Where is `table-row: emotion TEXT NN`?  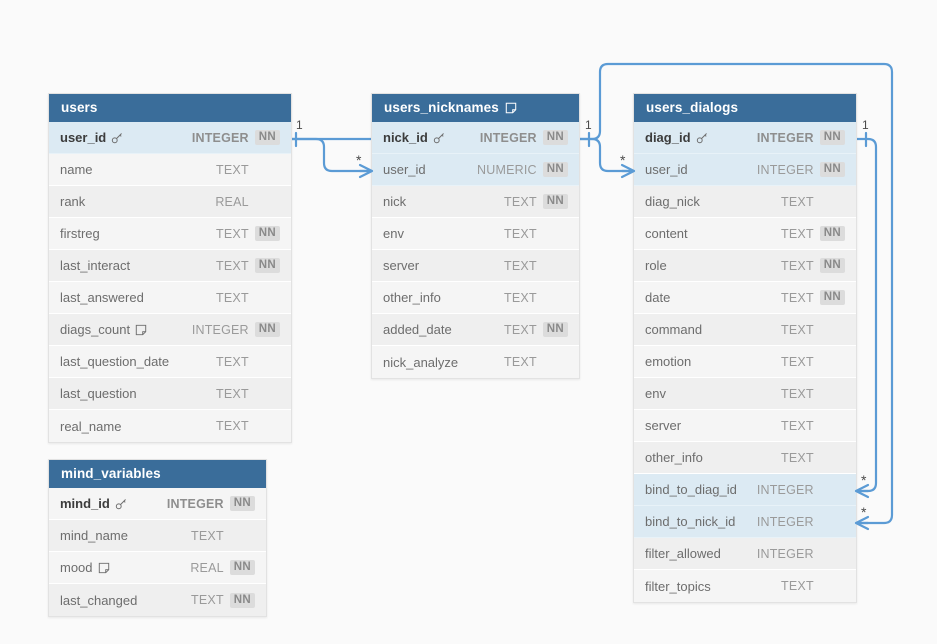
table-row: emotion TEXT NN is located at coordinates (745, 362).